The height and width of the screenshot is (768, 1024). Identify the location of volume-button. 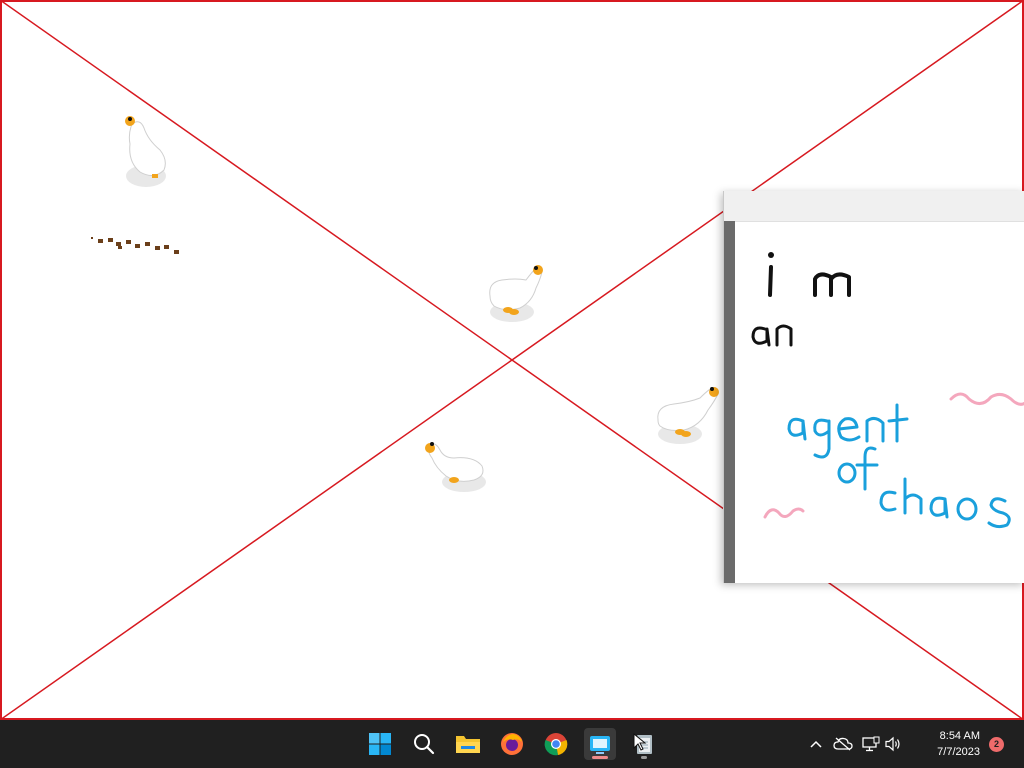
(893, 744).